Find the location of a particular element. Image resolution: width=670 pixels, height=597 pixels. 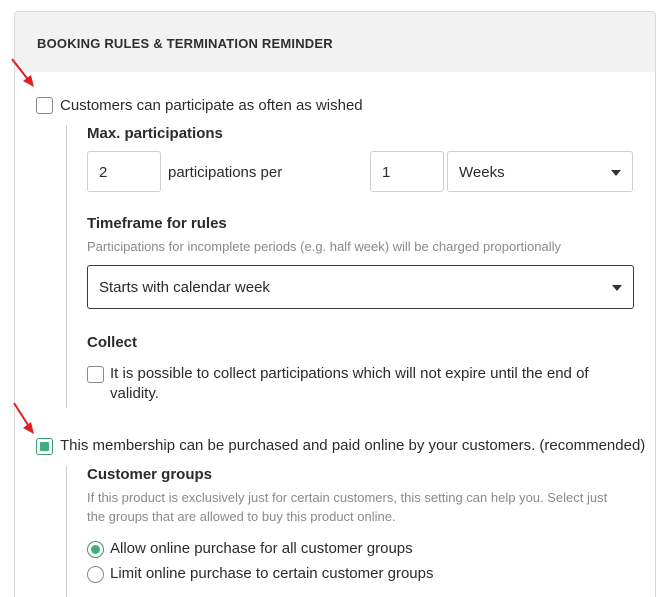

radio-certain-groups is located at coordinates (95, 574).